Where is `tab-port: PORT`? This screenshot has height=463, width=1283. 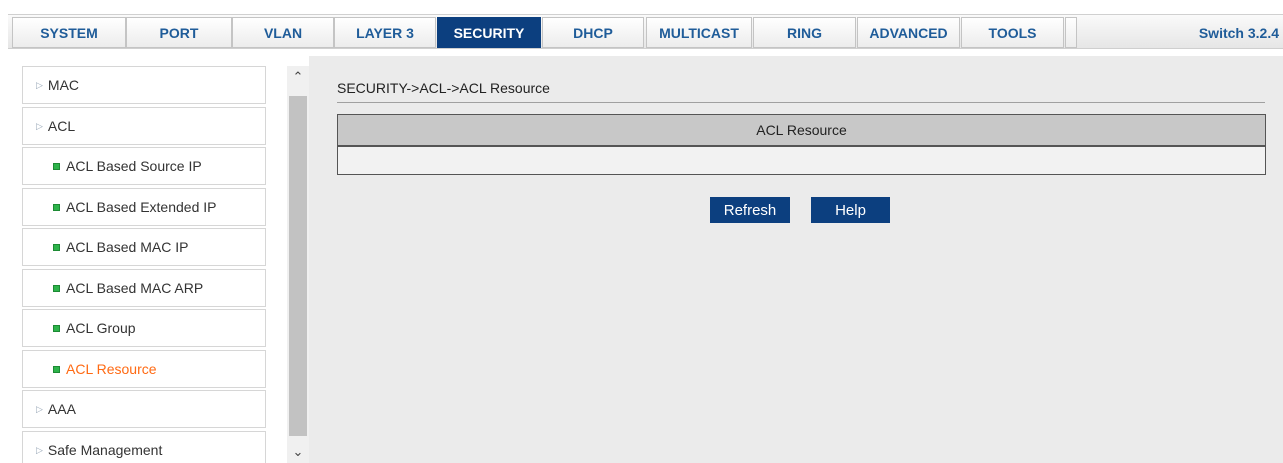 tab-port: PORT is located at coordinates (179, 32).